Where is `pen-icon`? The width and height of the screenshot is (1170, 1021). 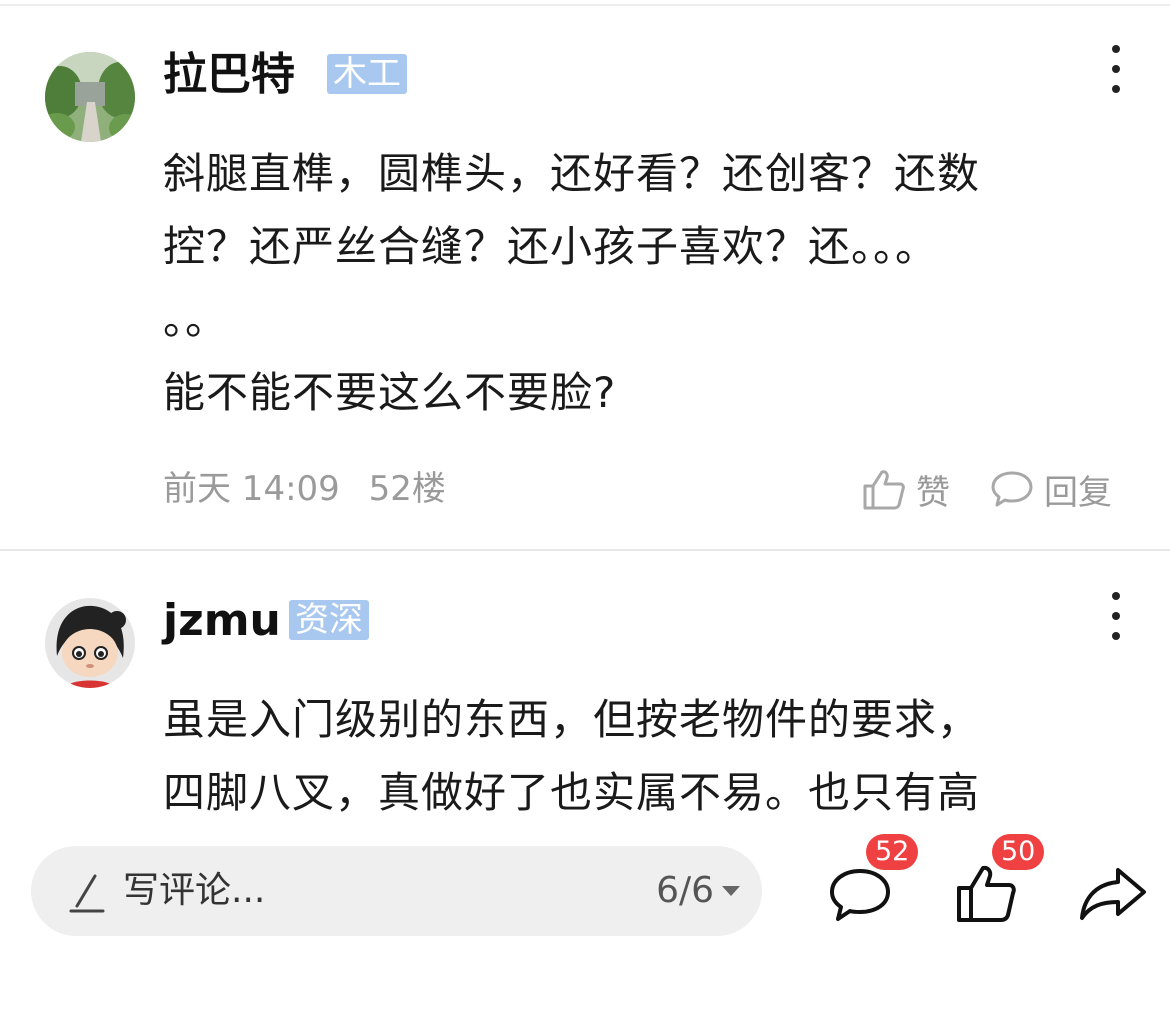 pen-icon is located at coordinates (87, 893).